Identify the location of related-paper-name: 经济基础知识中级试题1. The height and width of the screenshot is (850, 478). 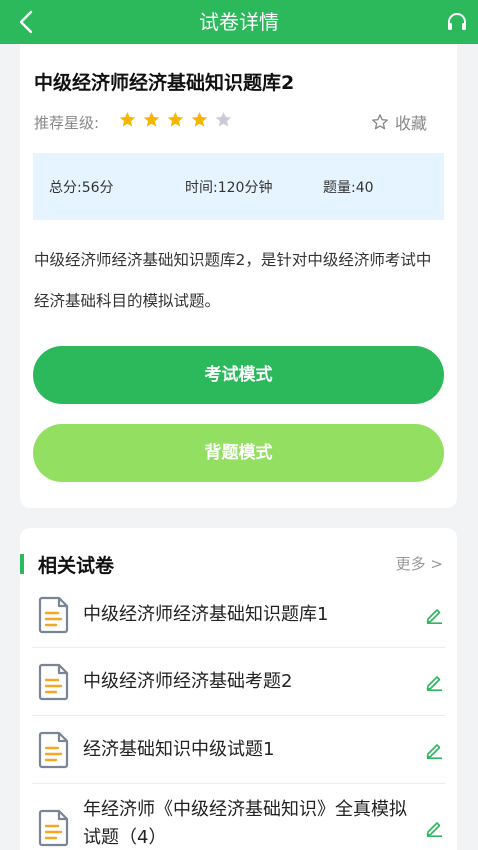
(179, 749).